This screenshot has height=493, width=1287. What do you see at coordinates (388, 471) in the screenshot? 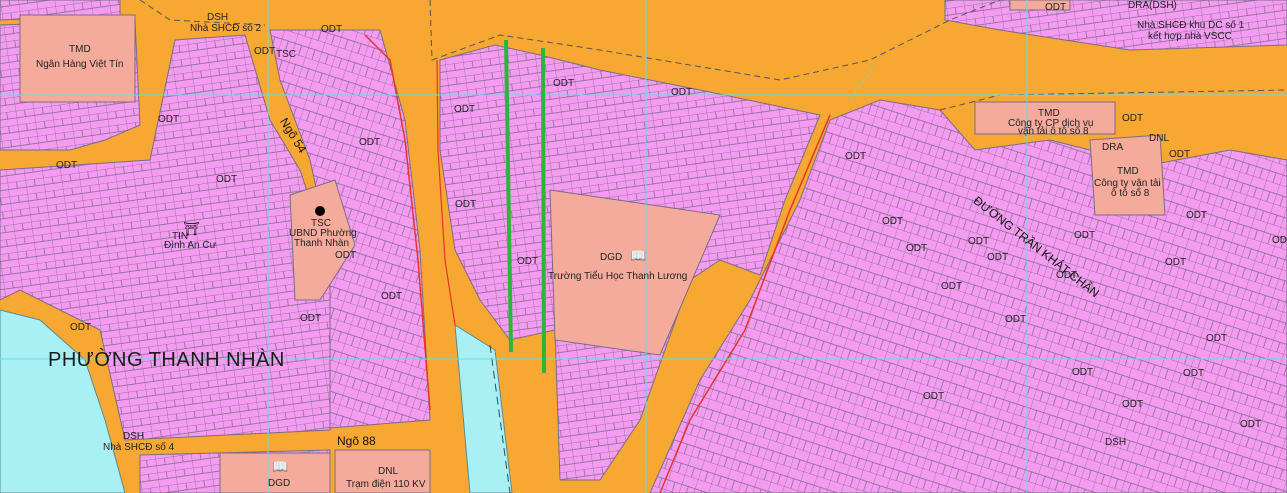
I see `label-dnl-tram: DNL` at bounding box center [388, 471].